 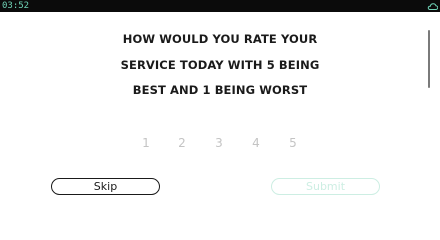 I want to click on rating-option-4: 4, so click(x=256, y=143).